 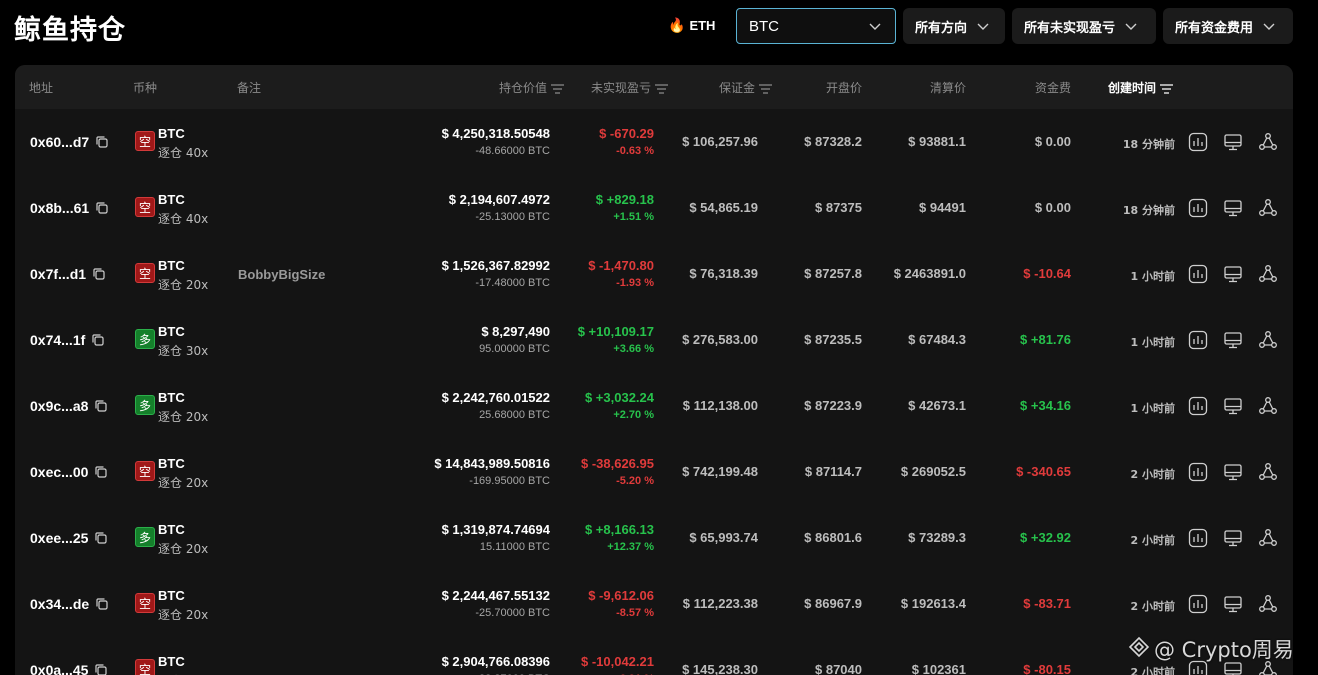 What do you see at coordinates (1045, 339) in the screenshot?
I see `funding-fee: $ +81.76` at bounding box center [1045, 339].